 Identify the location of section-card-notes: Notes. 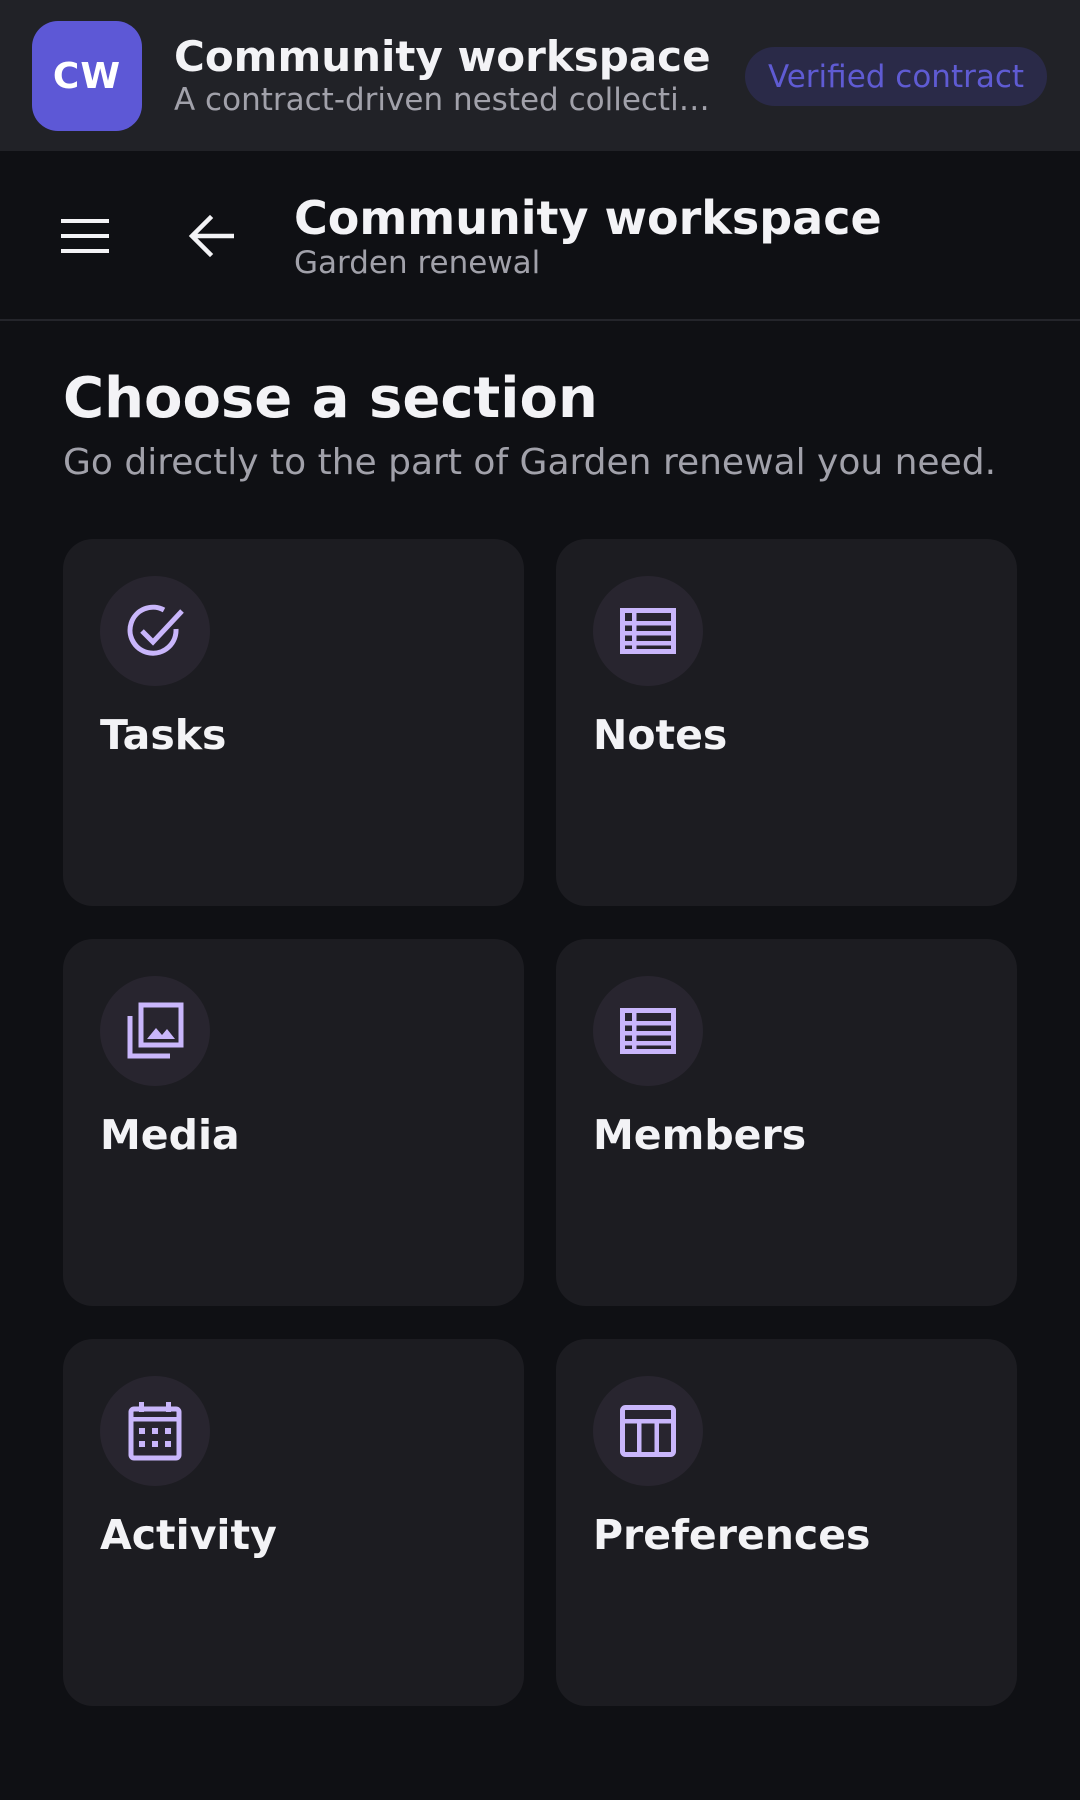
(786, 722).